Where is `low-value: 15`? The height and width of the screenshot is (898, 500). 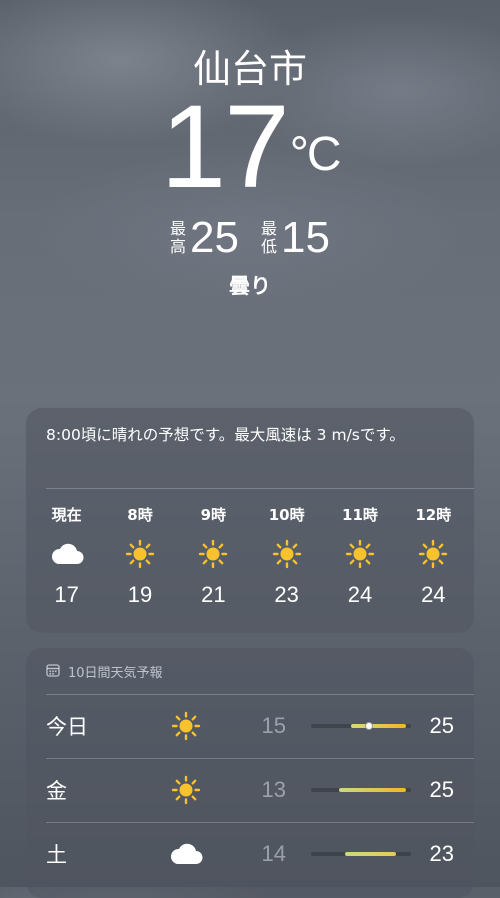
low-value: 15 is located at coordinates (305, 237).